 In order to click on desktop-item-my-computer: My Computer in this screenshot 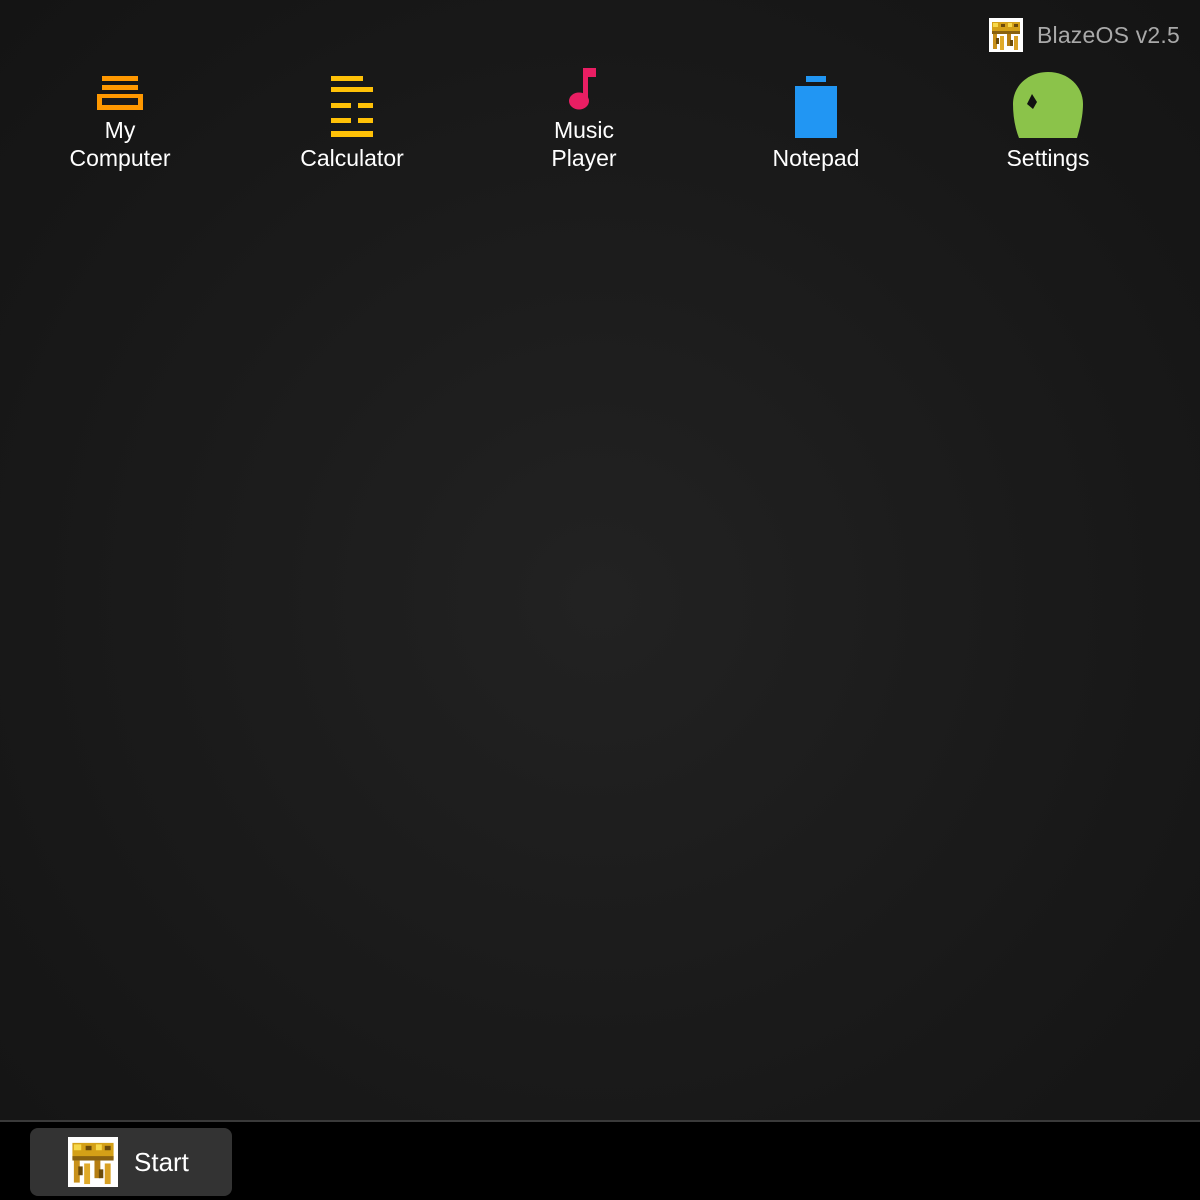, I will do `click(120, 117)`.